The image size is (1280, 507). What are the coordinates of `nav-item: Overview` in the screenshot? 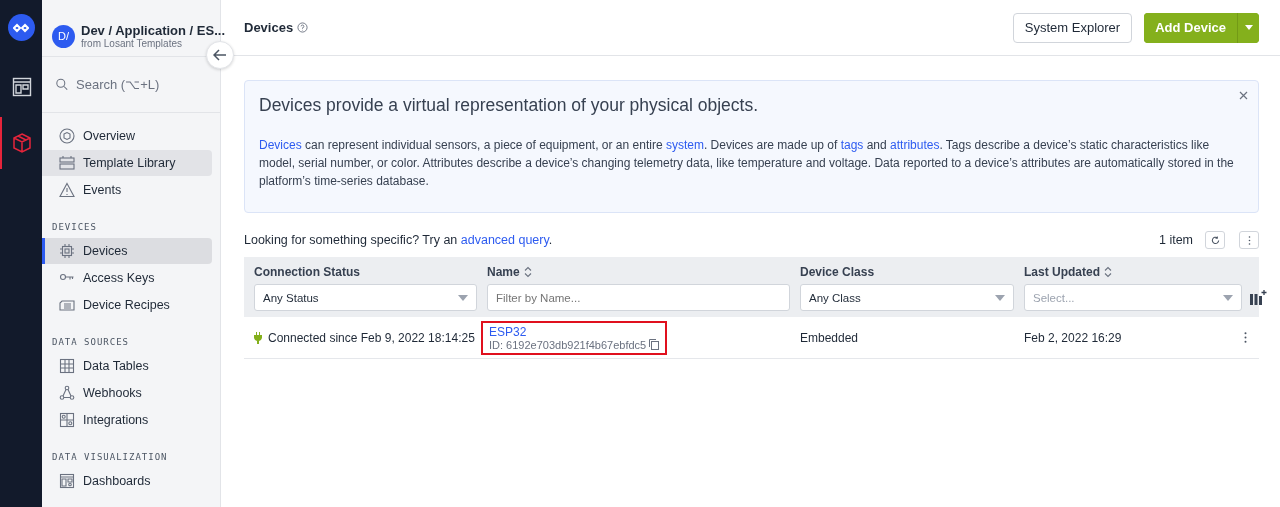 It's located at (127, 136).